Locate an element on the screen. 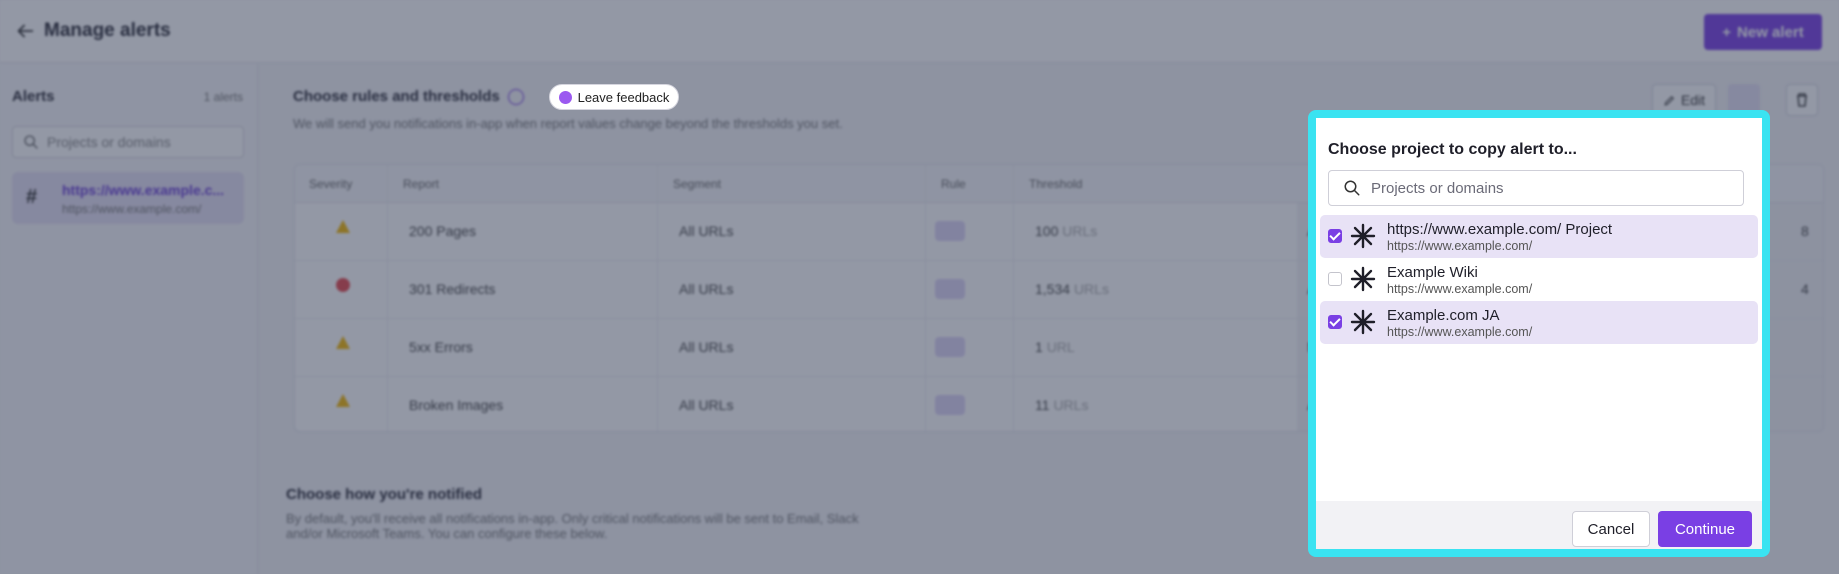 The width and height of the screenshot is (1839, 574). continue-button: Continue is located at coordinates (1705, 529).